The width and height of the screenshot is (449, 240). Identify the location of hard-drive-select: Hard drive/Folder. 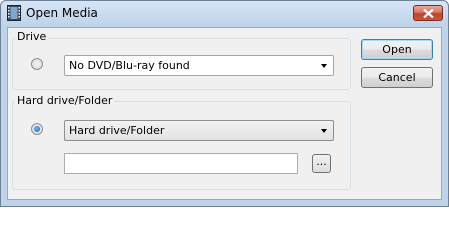
(199, 130).